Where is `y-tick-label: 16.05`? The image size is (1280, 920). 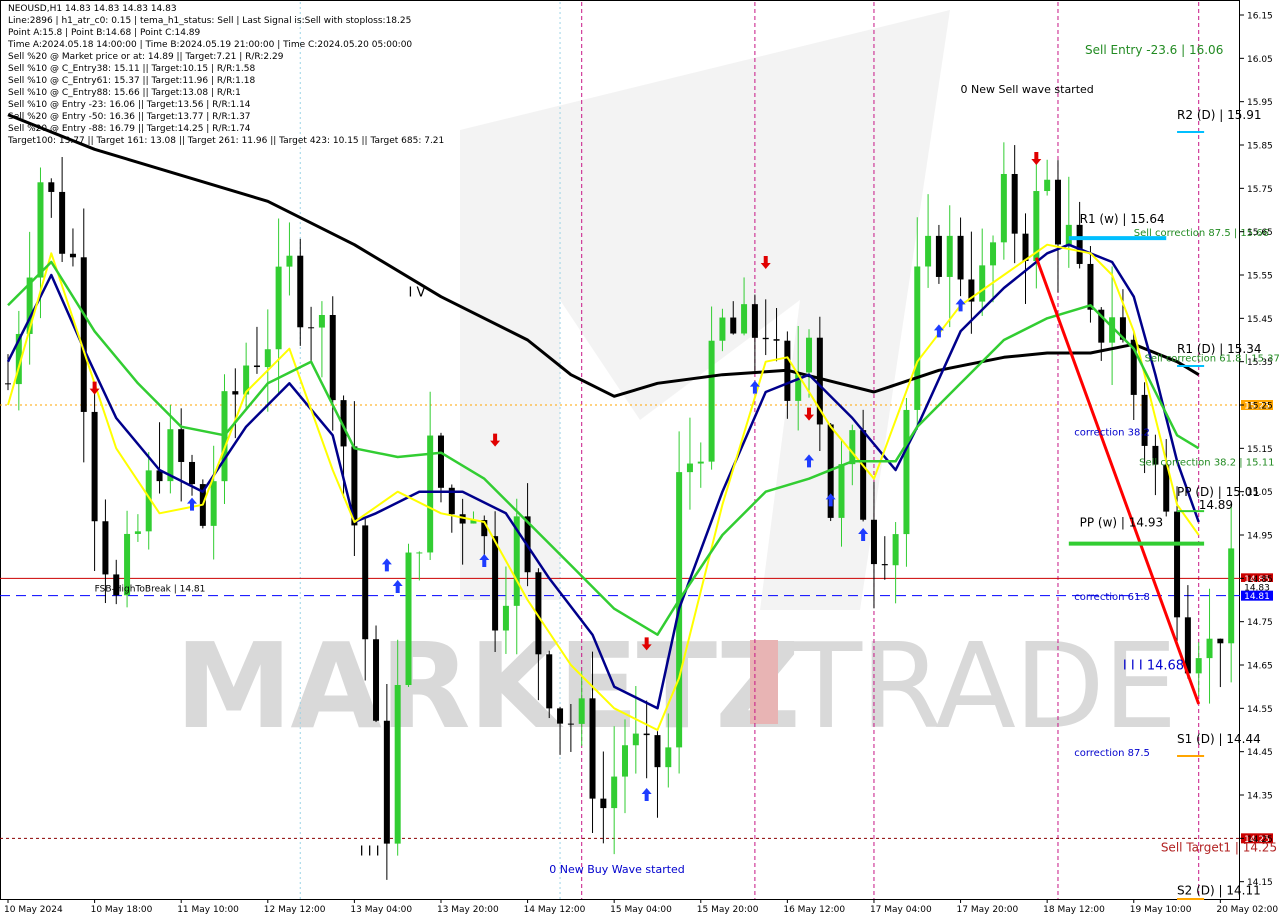 y-tick-label: 16.05 is located at coordinates (1260, 60).